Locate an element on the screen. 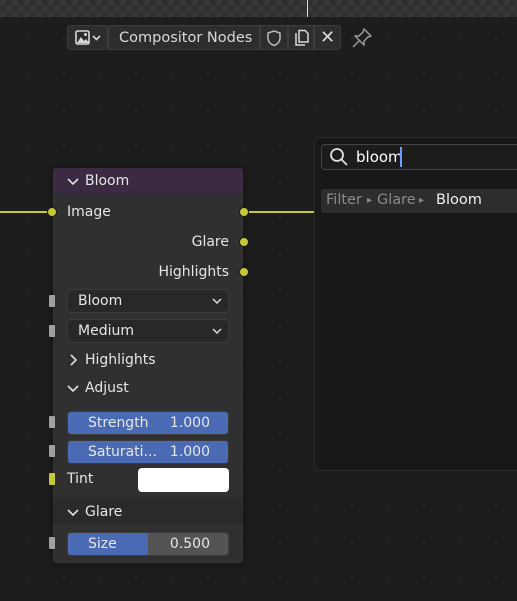 The height and width of the screenshot is (601, 517). panel-highlights-label: Highlights is located at coordinates (120, 359).